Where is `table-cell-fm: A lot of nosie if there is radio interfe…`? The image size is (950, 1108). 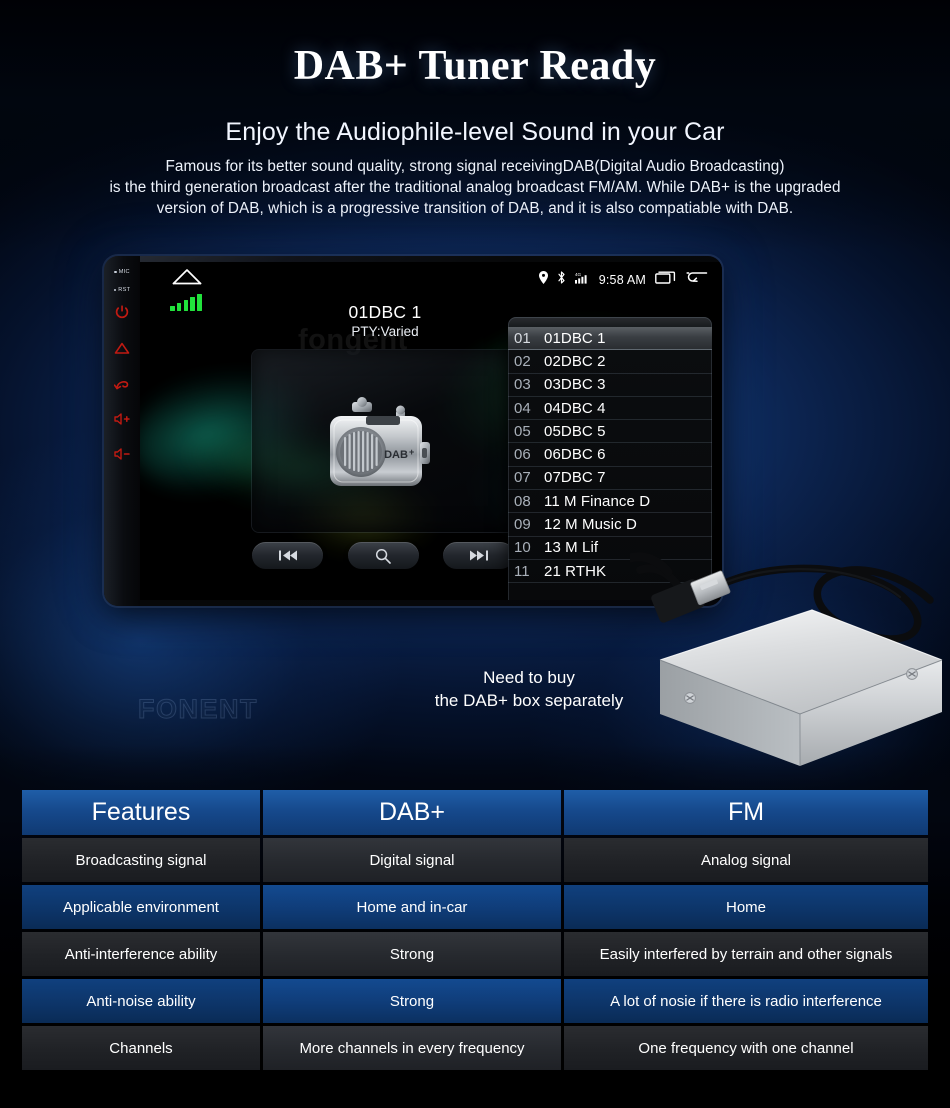
table-cell-fm: A lot of nosie if there is radio interfe… is located at coordinates (746, 1001).